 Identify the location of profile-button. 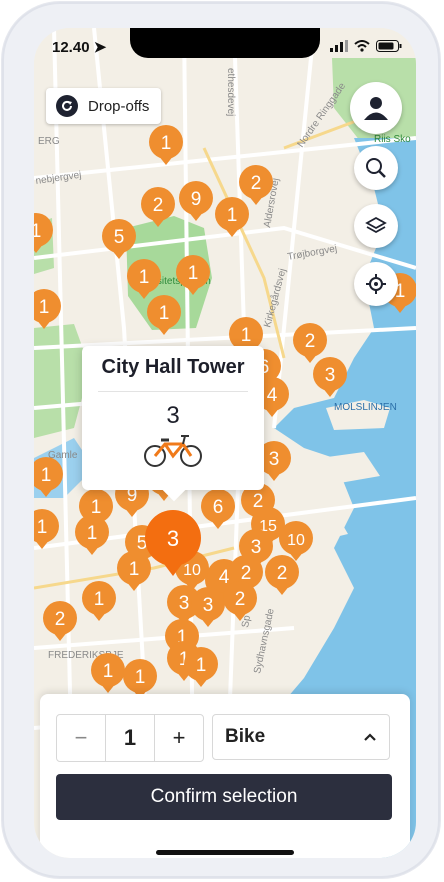
(376, 108).